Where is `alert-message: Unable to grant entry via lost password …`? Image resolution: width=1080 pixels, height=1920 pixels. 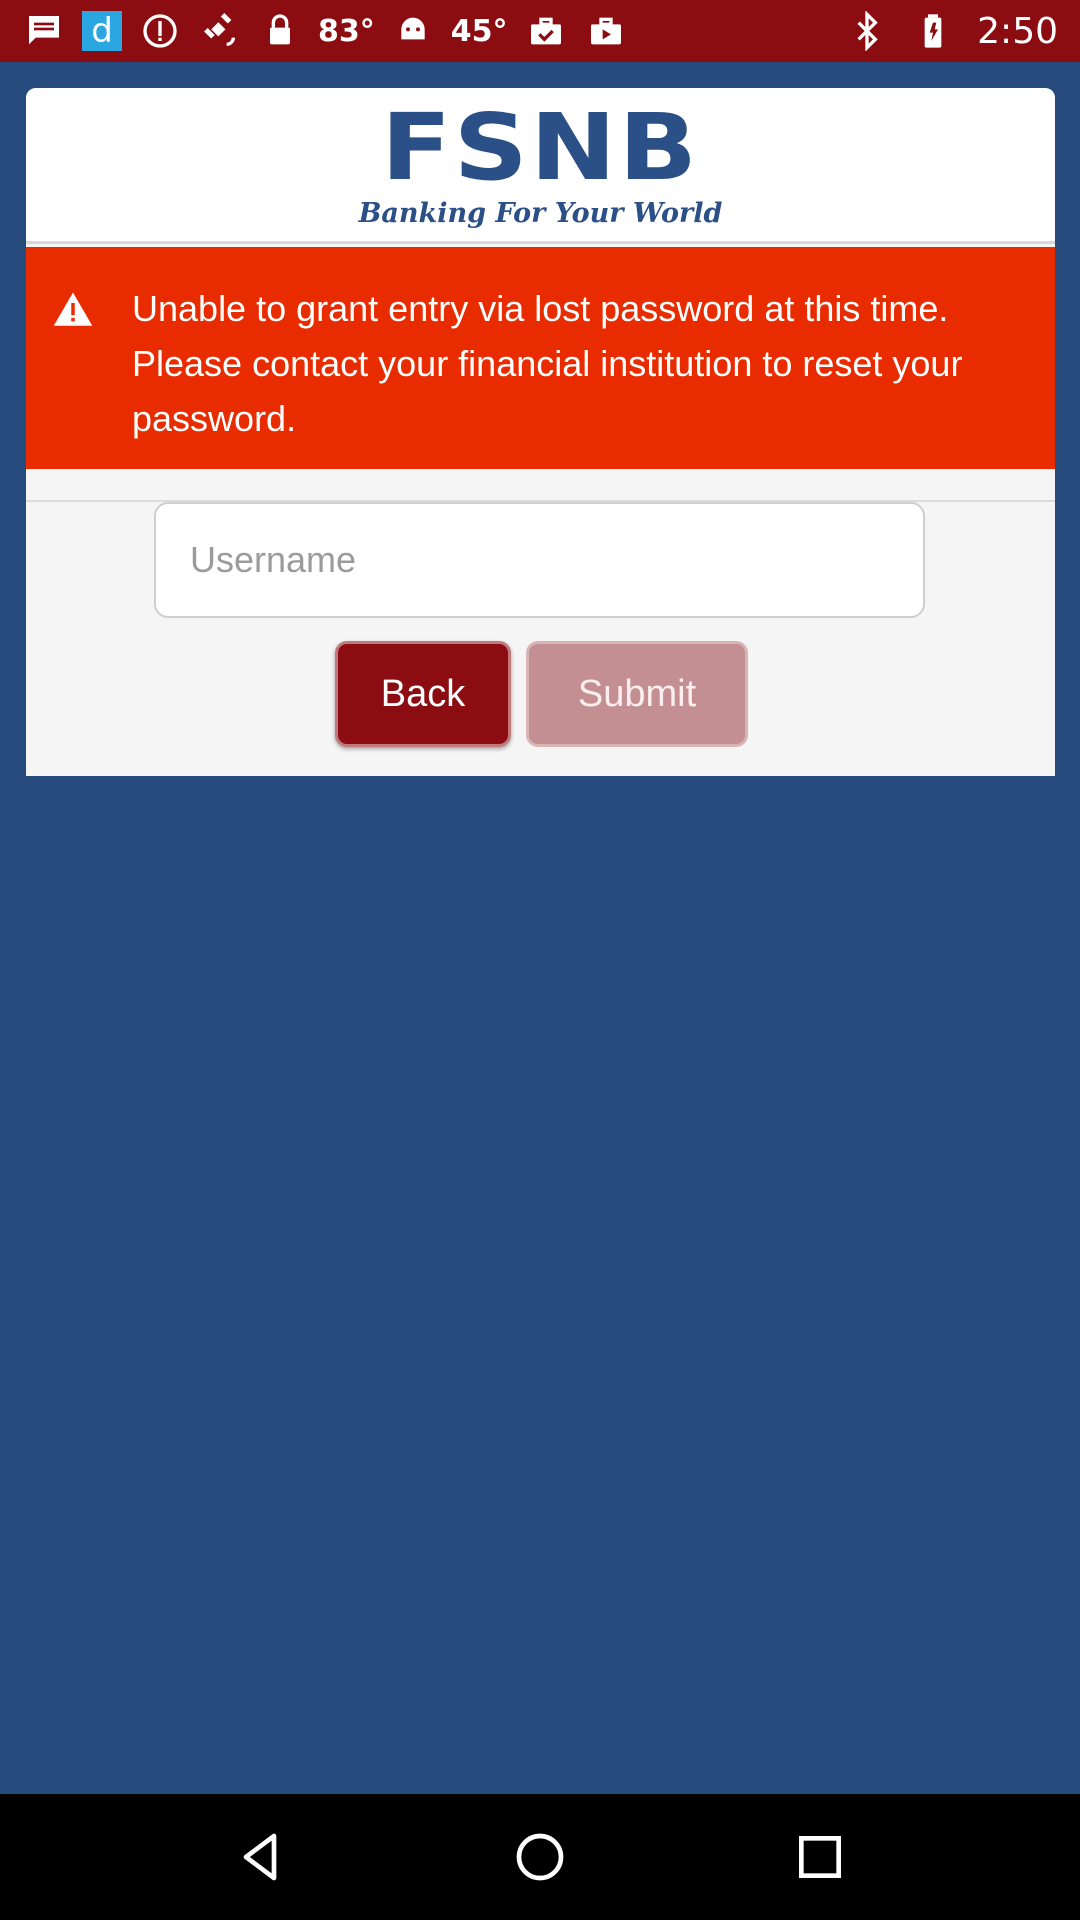 alert-message: Unable to grant entry via lost password … is located at coordinates (547, 363).